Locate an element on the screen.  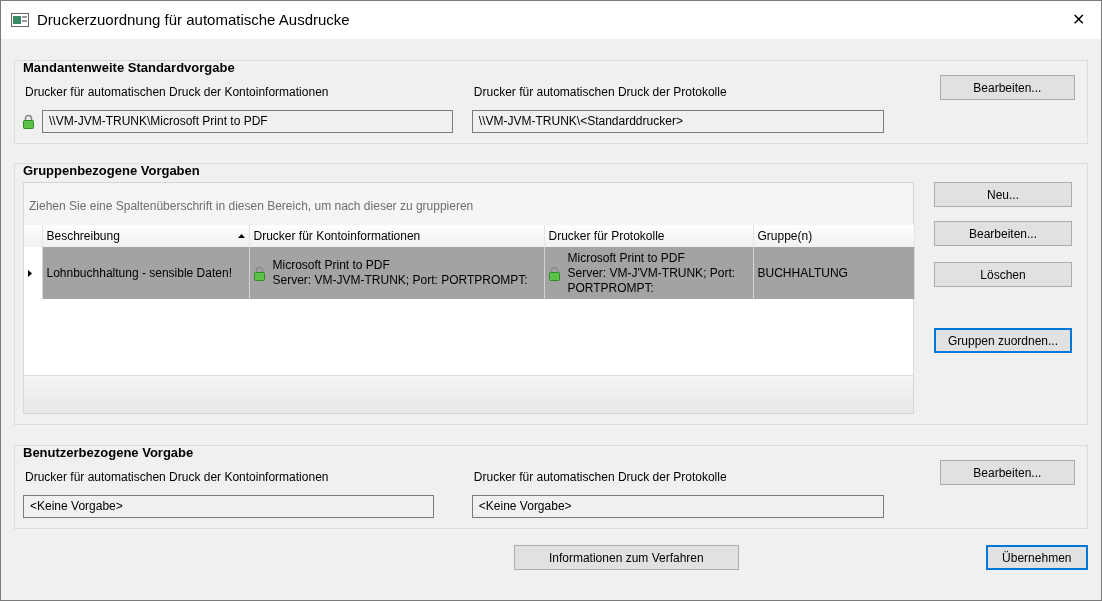
group-title: Gruppenbezogene Vorgaben is located at coordinates (112, 171).